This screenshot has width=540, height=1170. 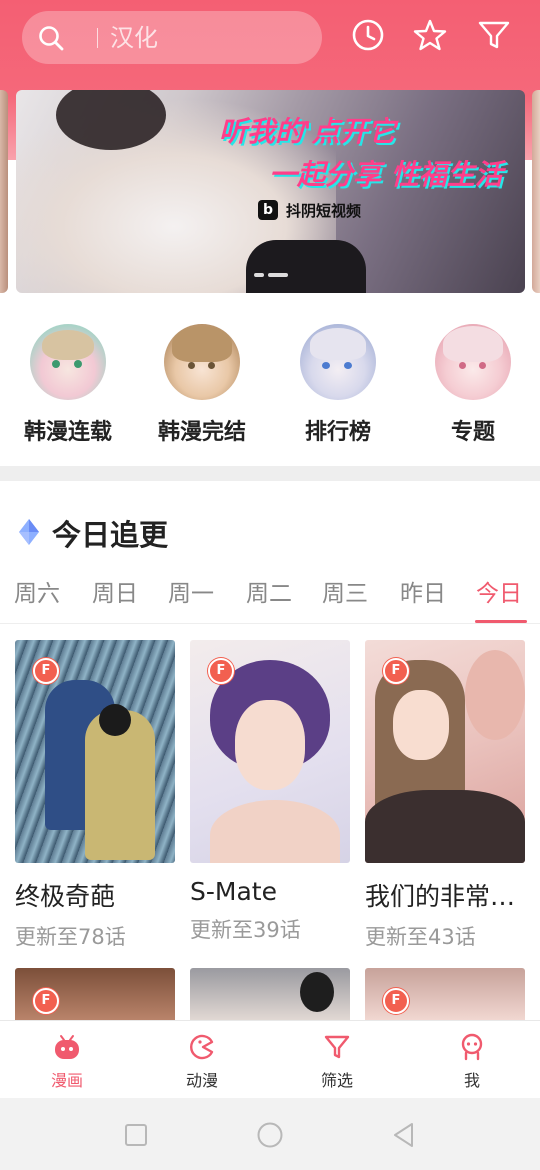 I want to click on banner-headline: 听我的'点开它, so click(x=307, y=131).